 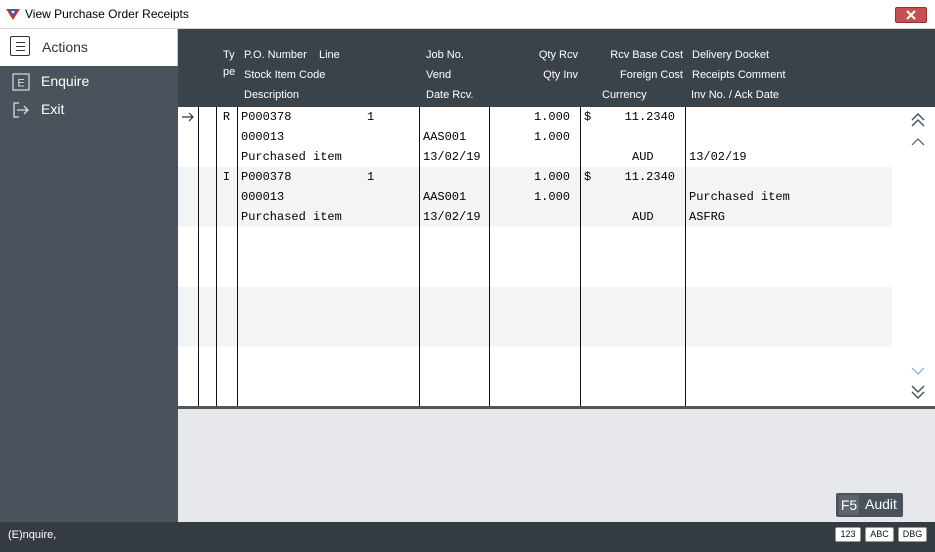 I want to click on cell-receipts-comment: Purchased item, so click(x=739, y=197).